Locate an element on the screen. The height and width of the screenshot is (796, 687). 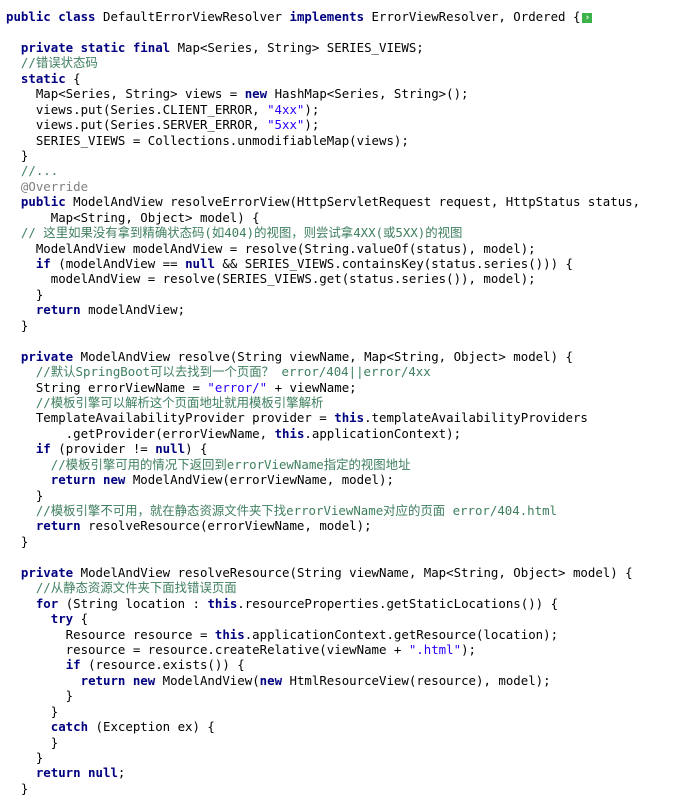
code-token: null is located at coordinates (204, 263).